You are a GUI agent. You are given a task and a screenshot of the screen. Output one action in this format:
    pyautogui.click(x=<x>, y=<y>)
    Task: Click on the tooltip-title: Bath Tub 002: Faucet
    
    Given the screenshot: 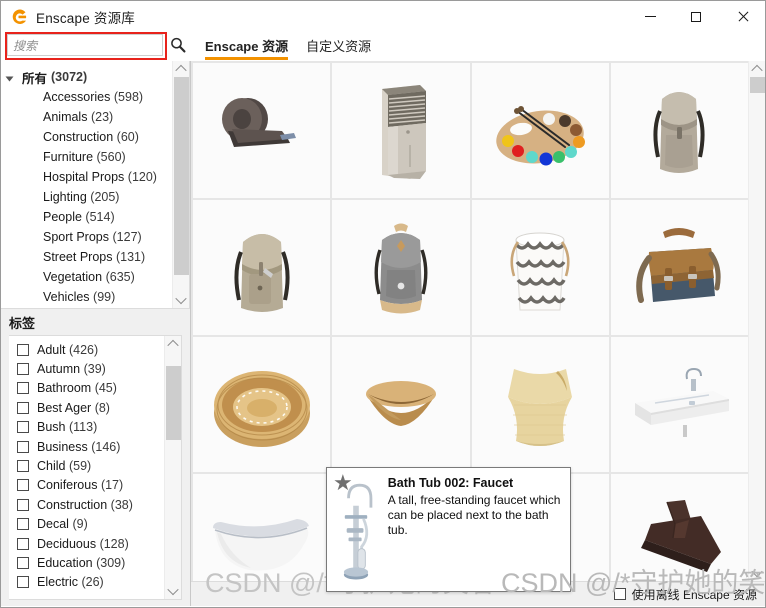 What is the action you would take?
    pyautogui.click(x=450, y=483)
    